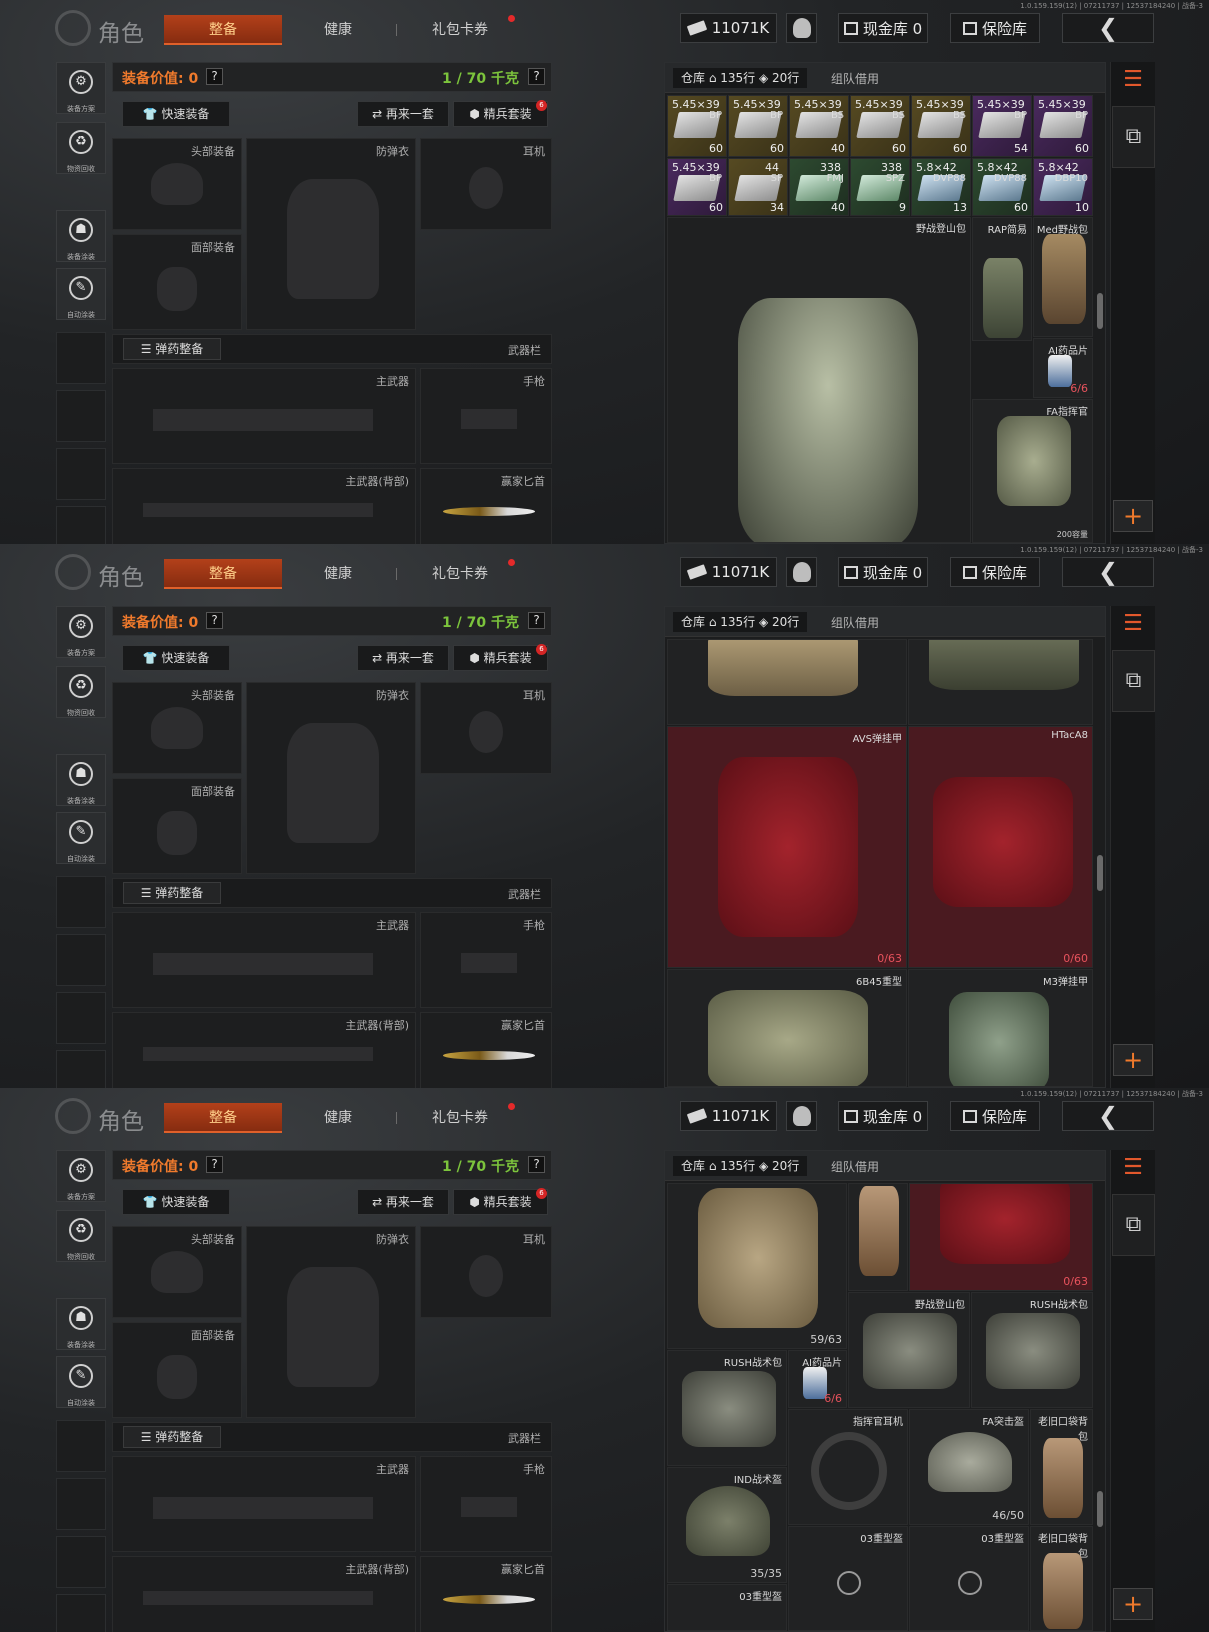 The image size is (1209, 1632). Describe the element at coordinates (1032, 471) in the screenshot. I see `item-cell: FA指挥官 200容量` at that location.